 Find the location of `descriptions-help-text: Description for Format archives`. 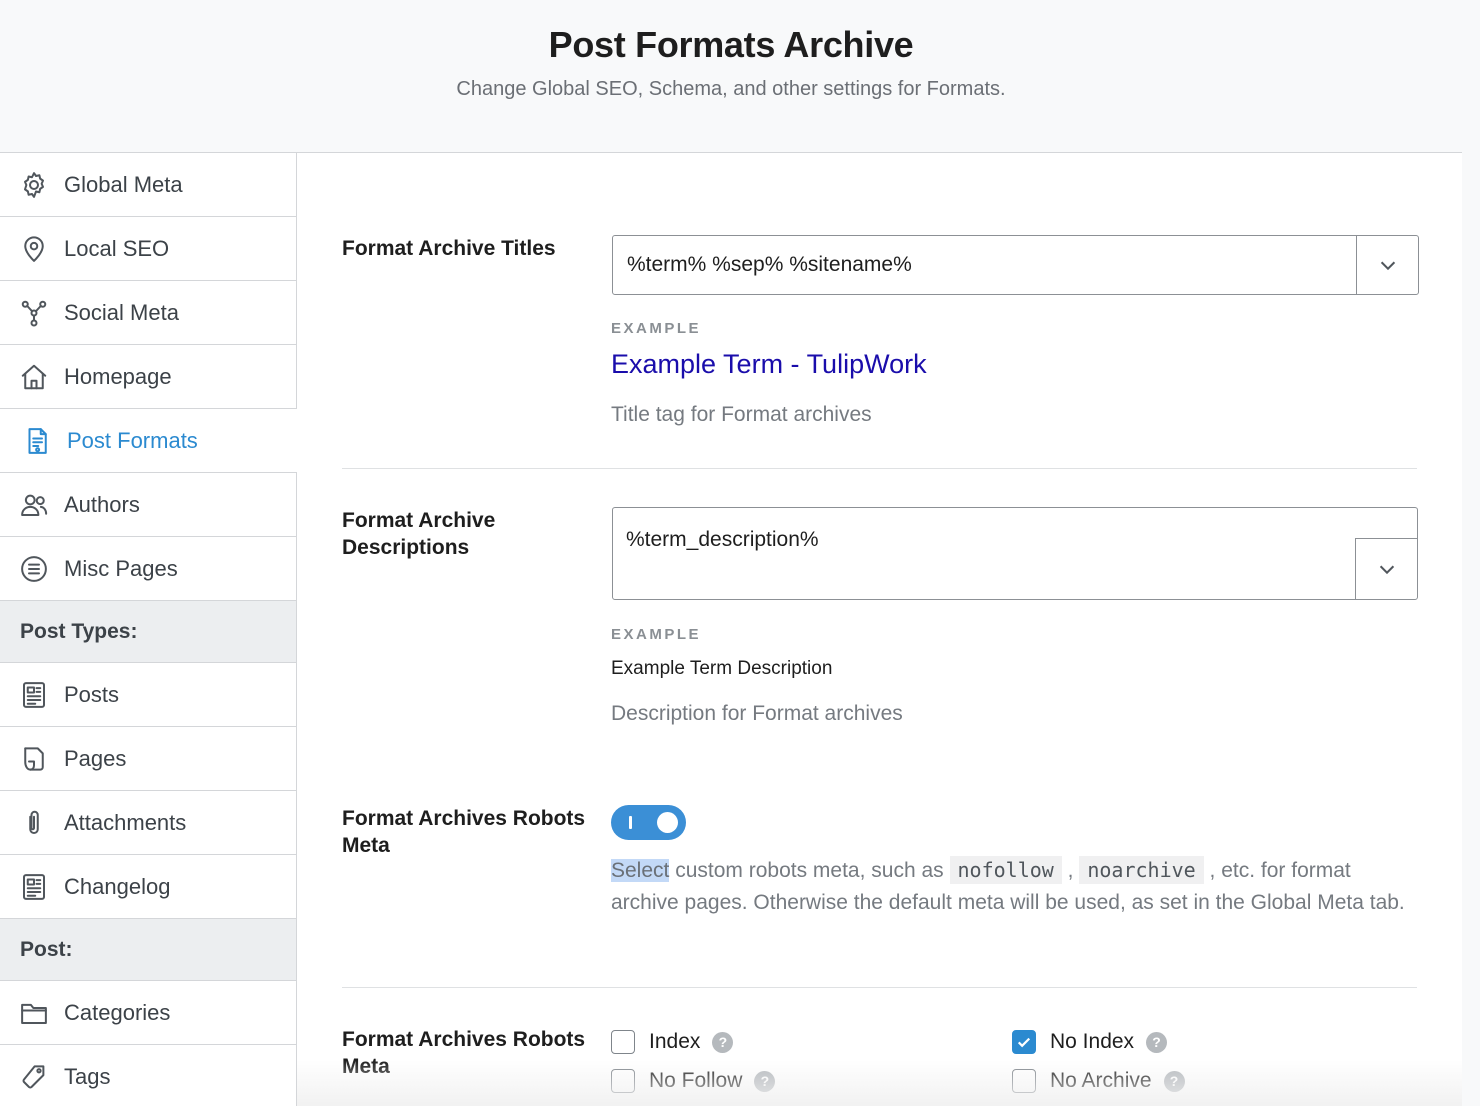

descriptions-help-text: Description for Format archives is located at coordinates (757, 713).